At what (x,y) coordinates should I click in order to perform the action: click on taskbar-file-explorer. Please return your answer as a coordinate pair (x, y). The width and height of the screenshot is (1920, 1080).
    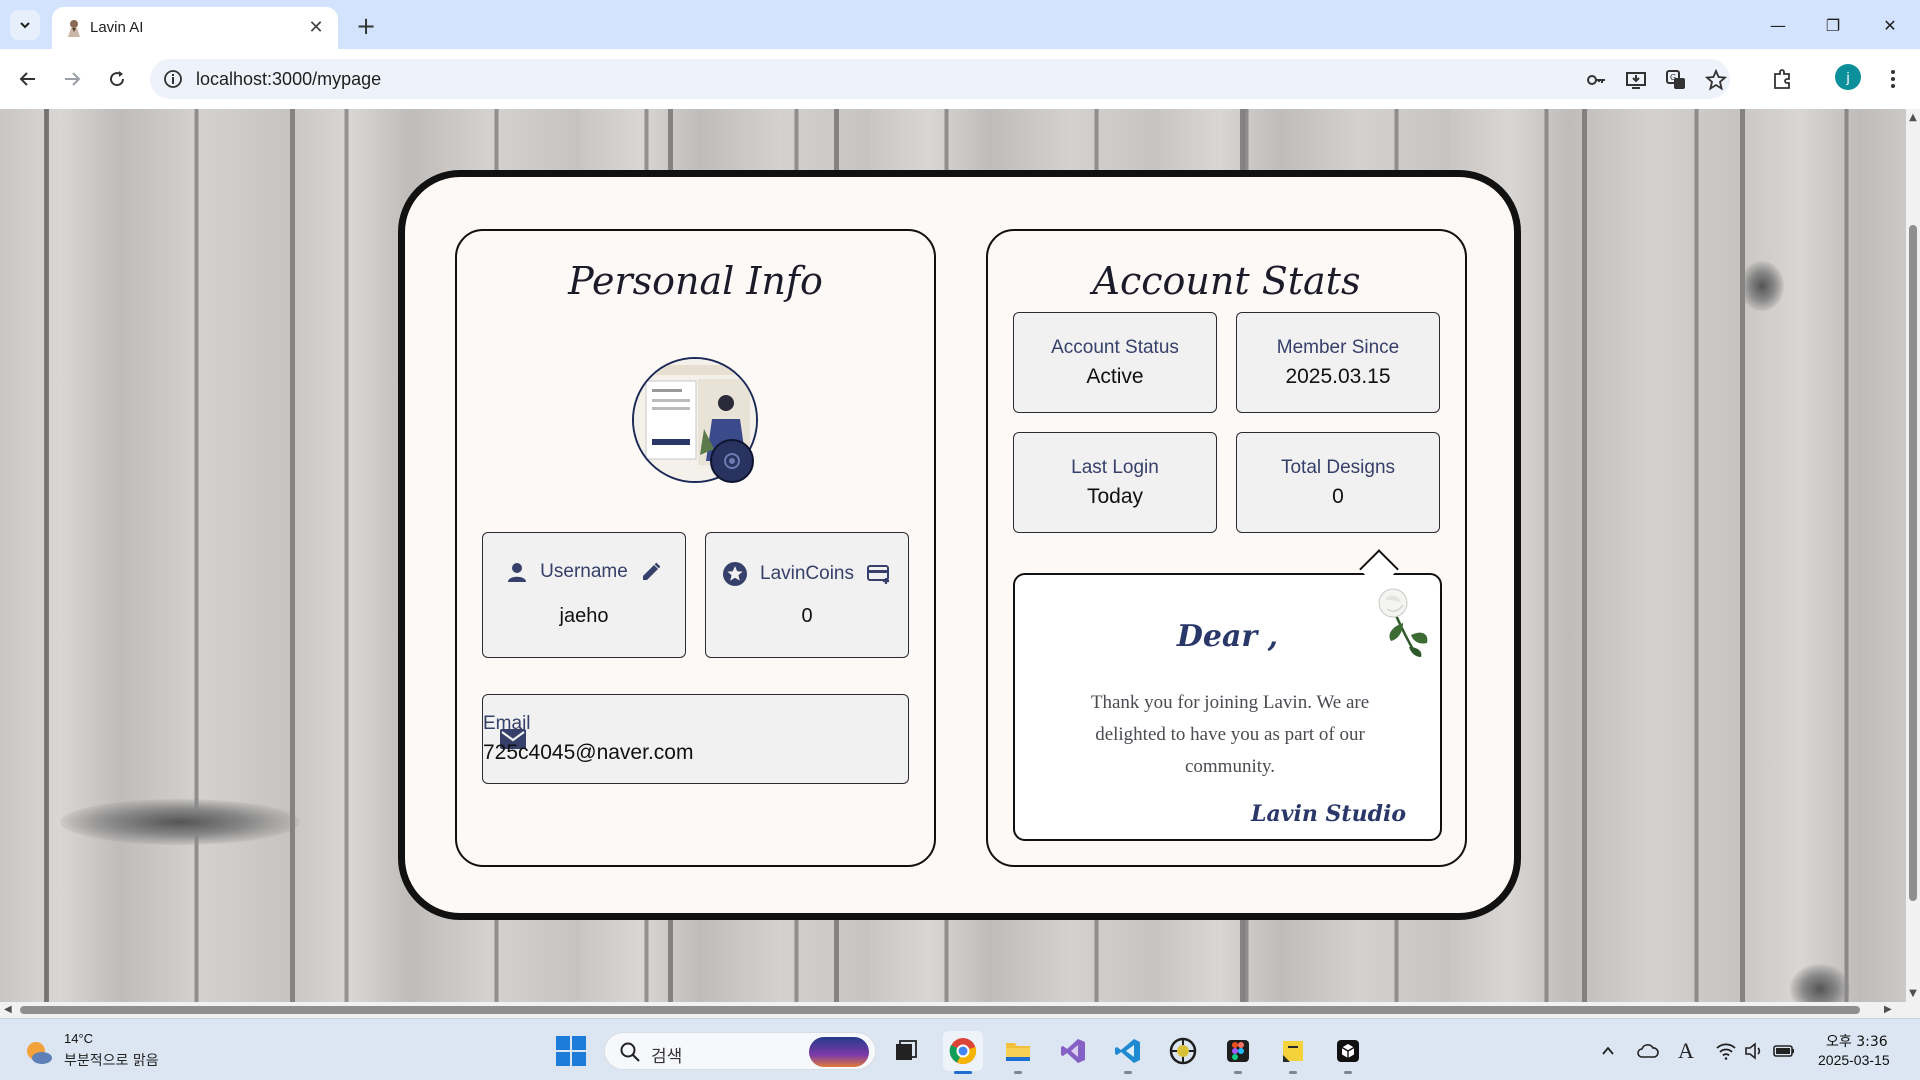
    Looking at the image, I should click on (1018, 1052).